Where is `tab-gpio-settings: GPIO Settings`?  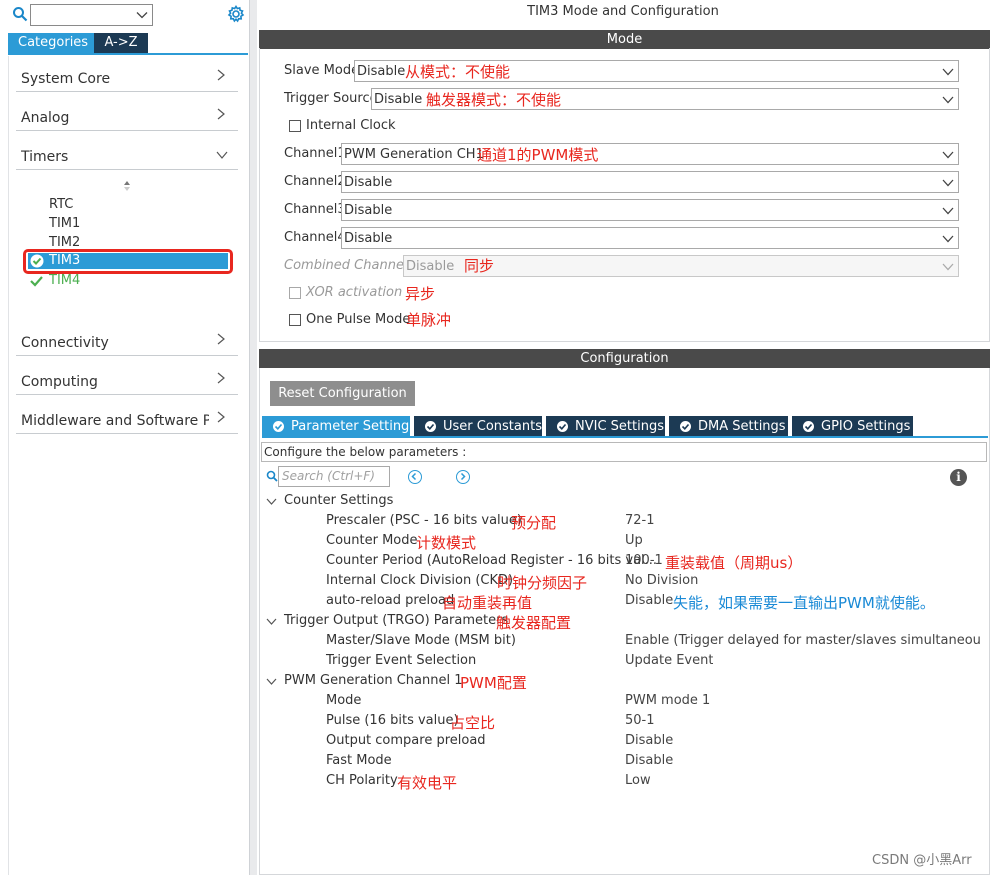 tab-gpio-settings: GPIO Settings is located at coordinates (852, 426).